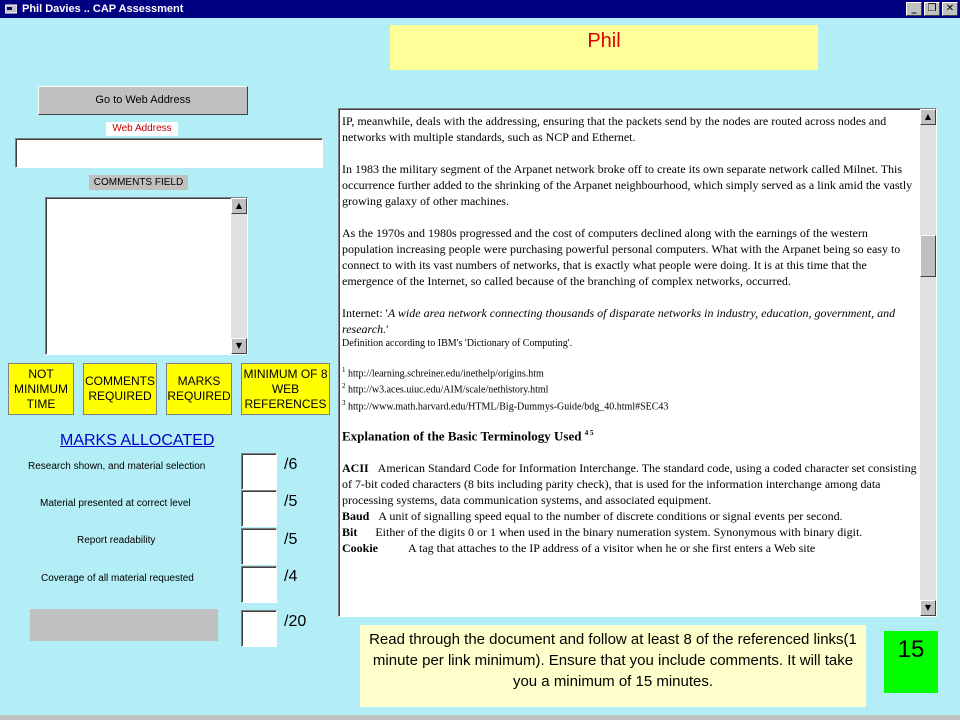 The height and width of the screenshot is (720, 960). Describe the element at coordinates (124, 625) in the screenshot. I see `total-bar` at that location.